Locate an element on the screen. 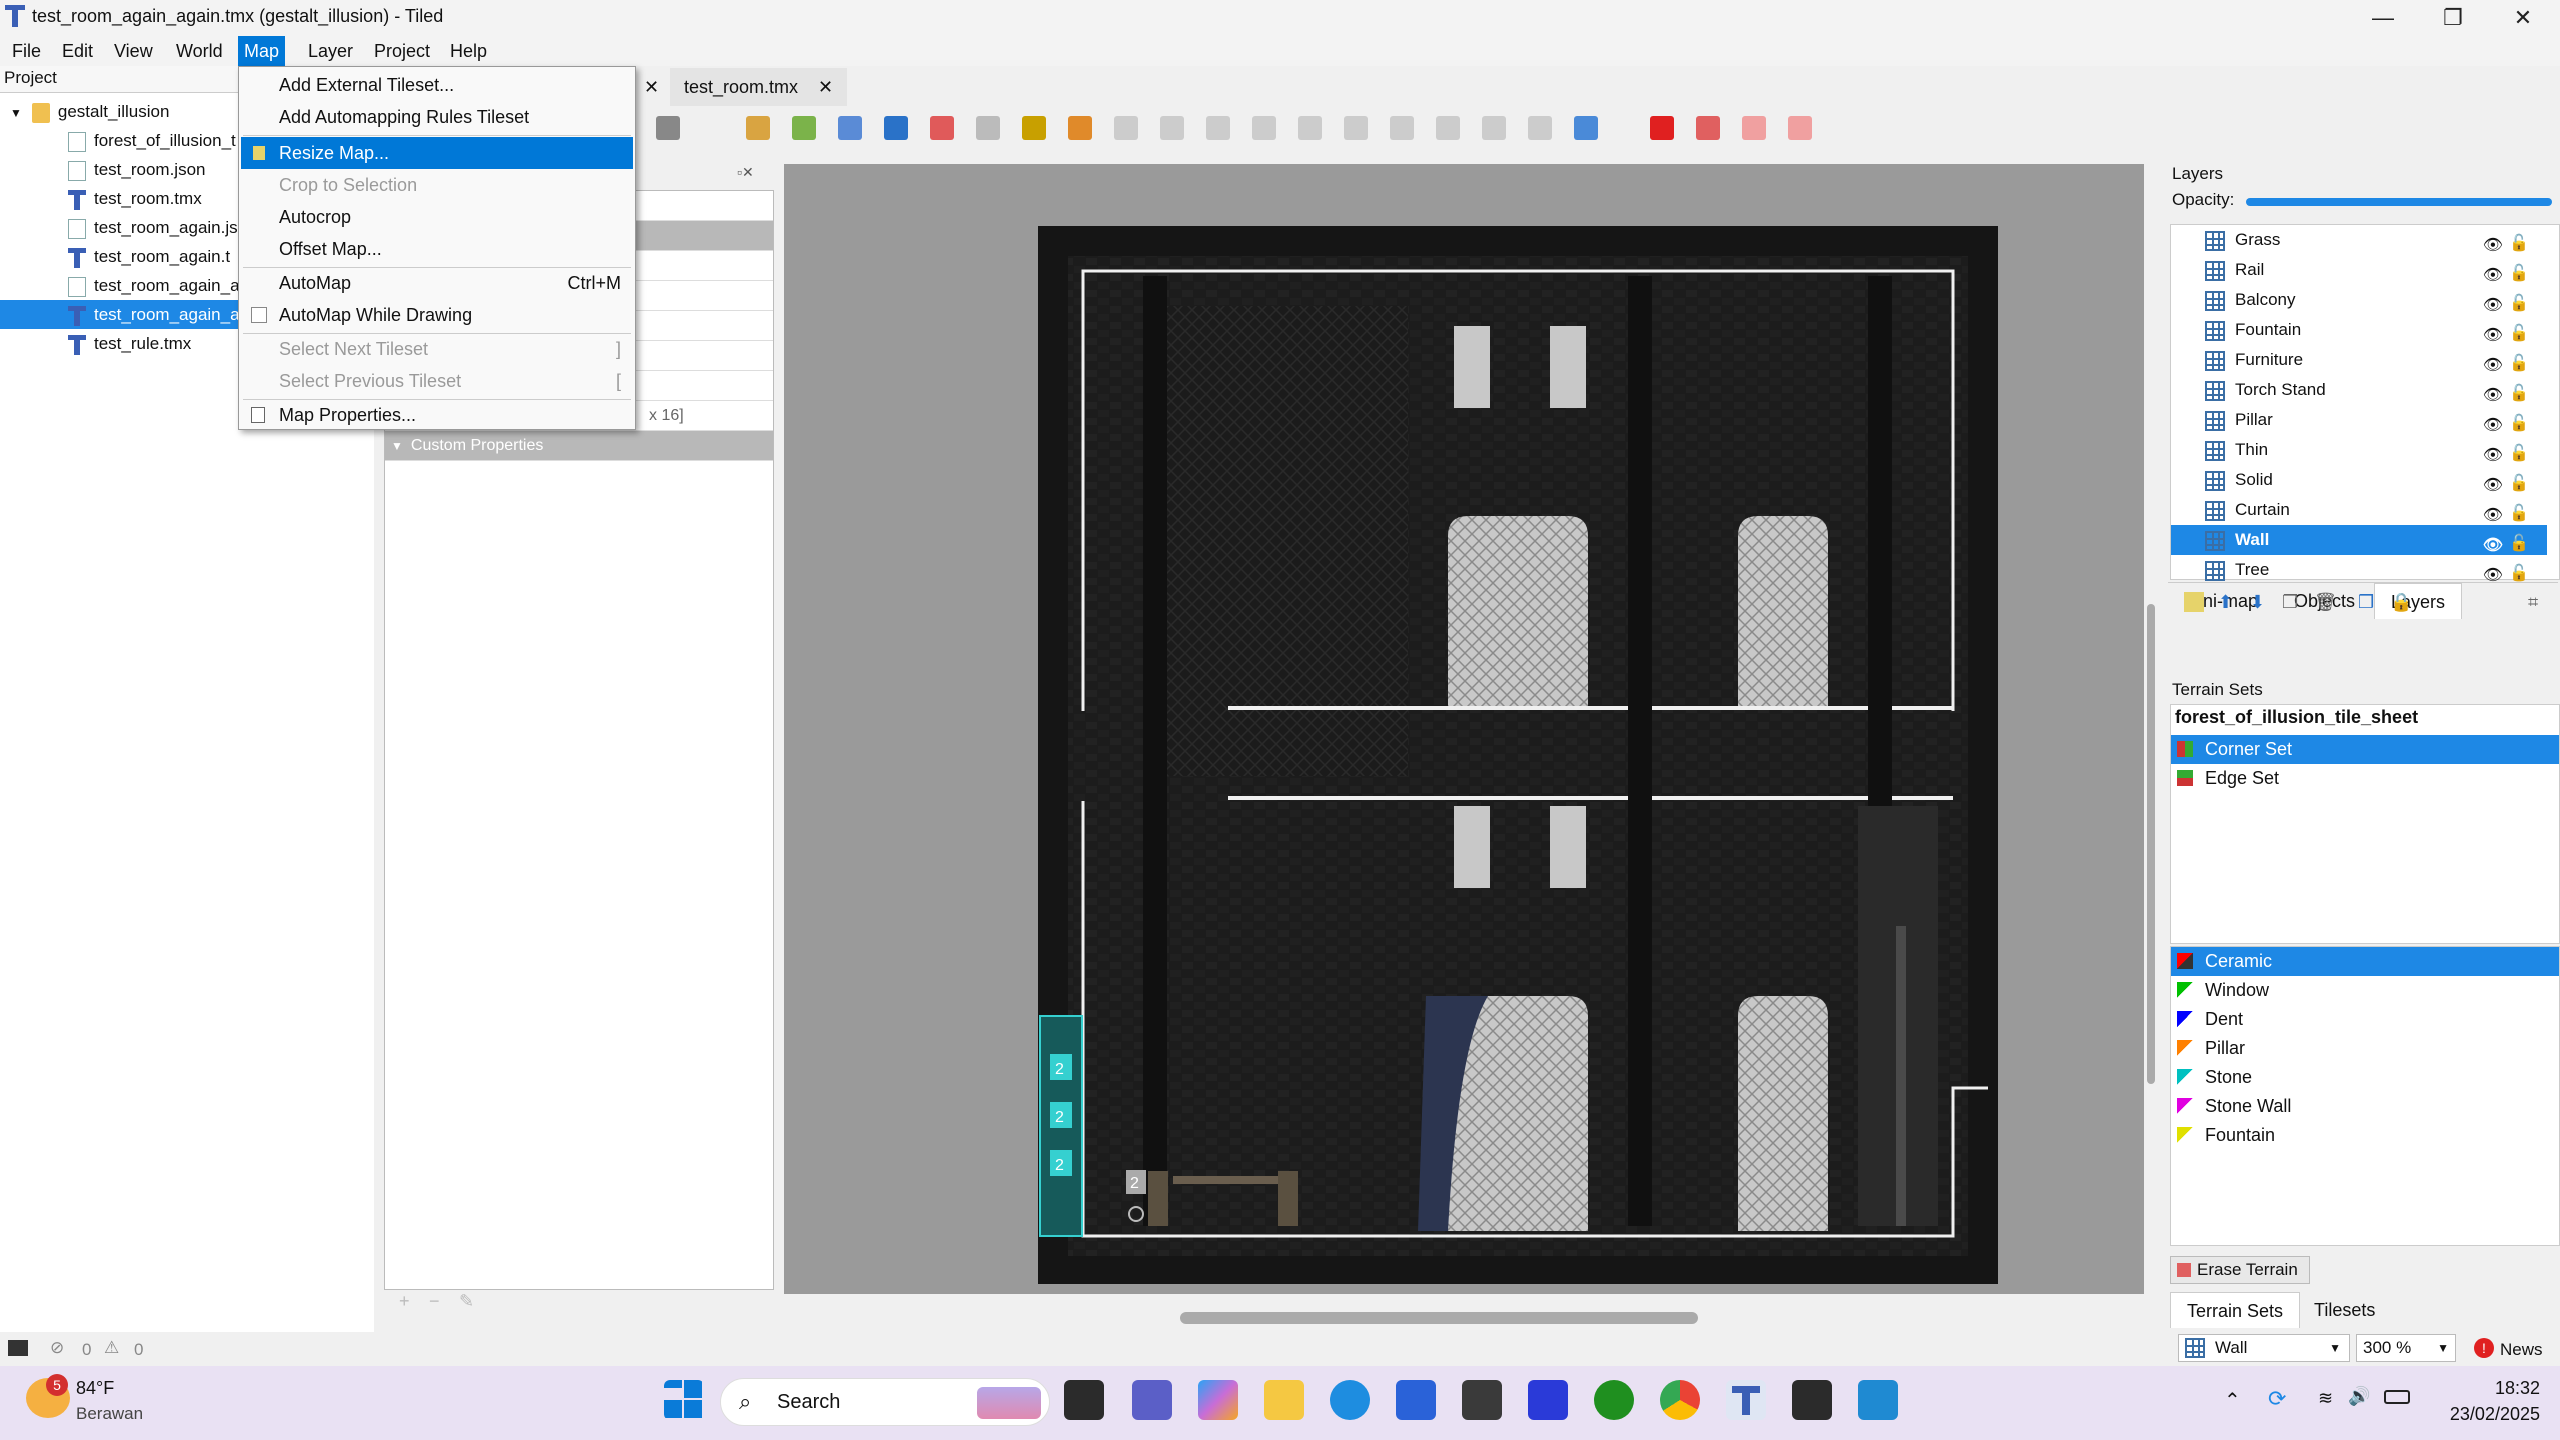  lock-icon: 🔓 is located at coordinates (2519, 574).